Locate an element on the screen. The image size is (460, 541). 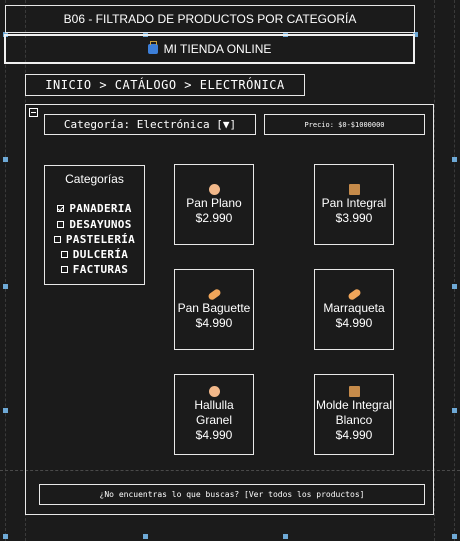
category-item: FACTURAS is located at coordinates (94, 269).